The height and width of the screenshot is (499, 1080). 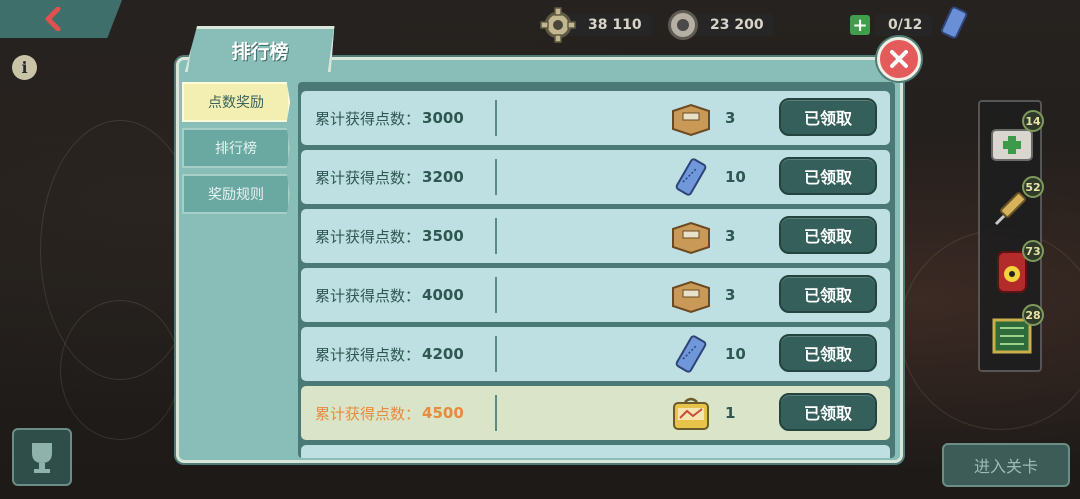 What do you see at coordinates (905, 25) in the screenshot?
I see `slots-amount: 0/12` at bounding box center [905, 25].